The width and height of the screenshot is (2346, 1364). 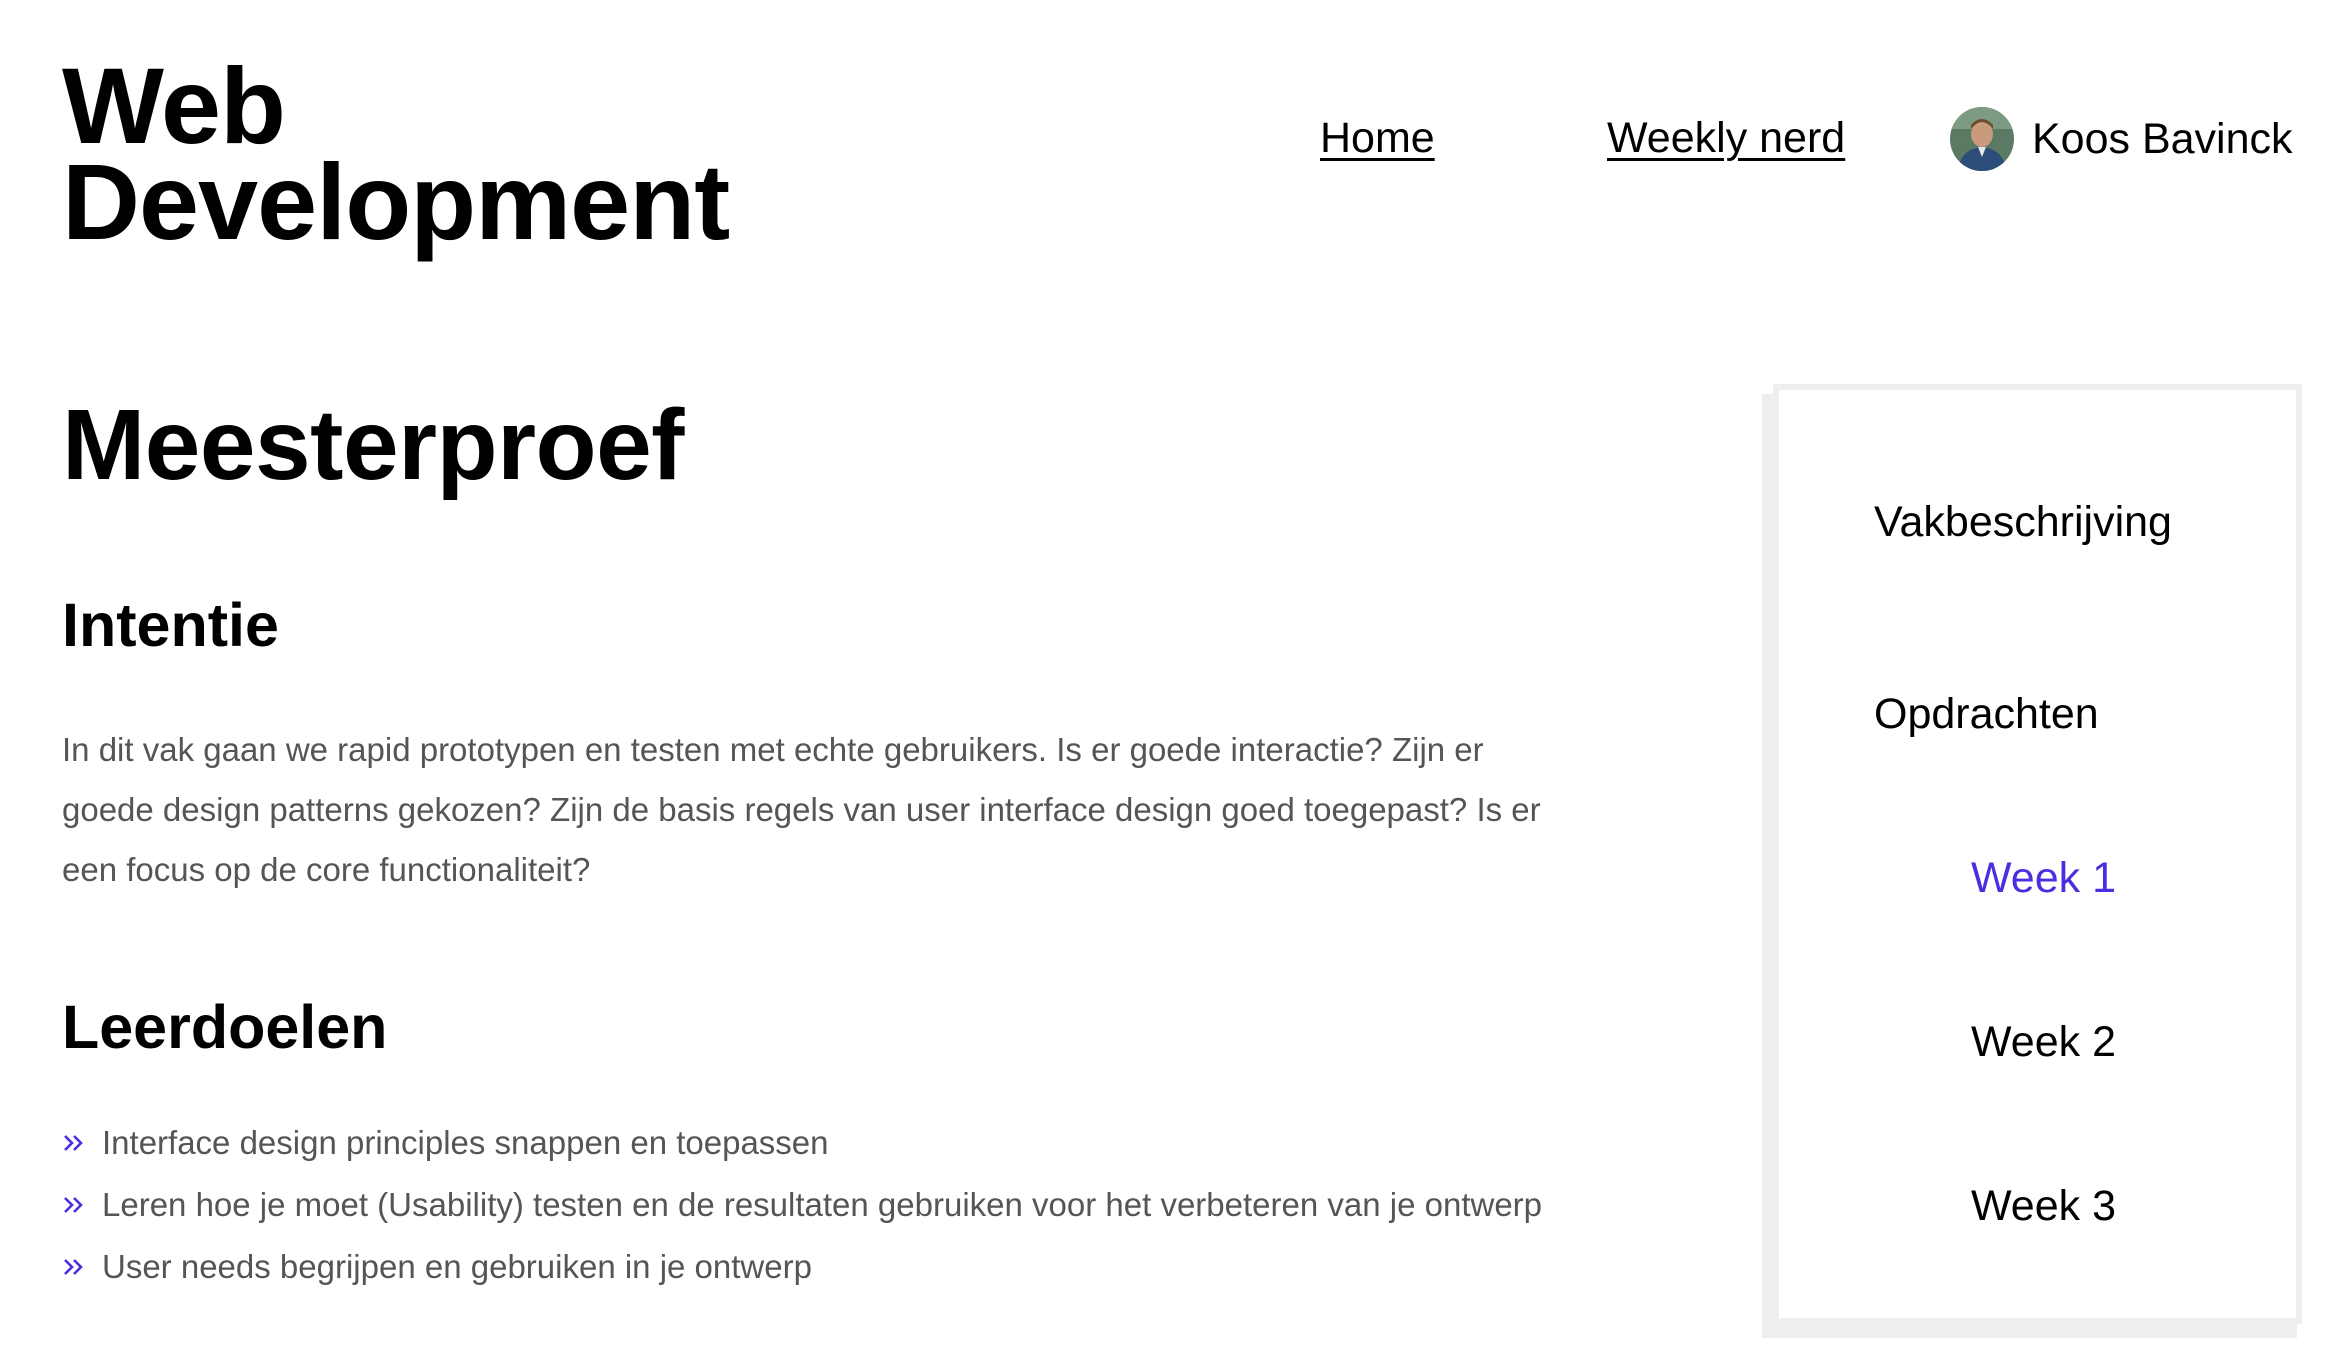 I want to click on sidebar-item-week-3: Week 3, so click(x=2043, y=1206).